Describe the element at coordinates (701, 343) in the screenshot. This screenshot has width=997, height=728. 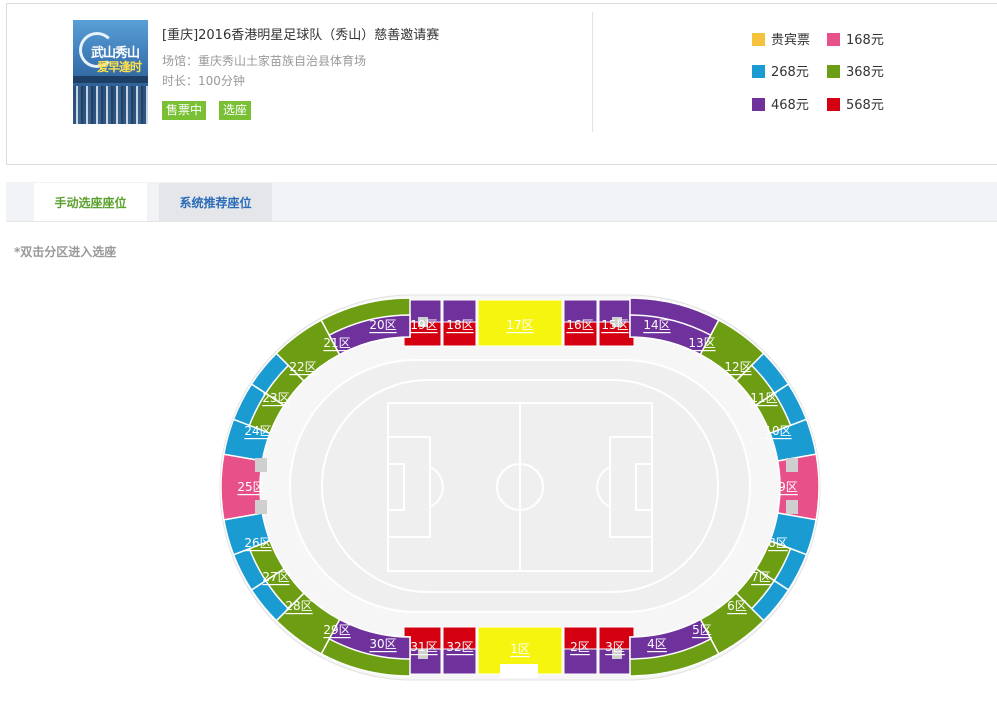
I see `zone-label-13: 13区` at that location.